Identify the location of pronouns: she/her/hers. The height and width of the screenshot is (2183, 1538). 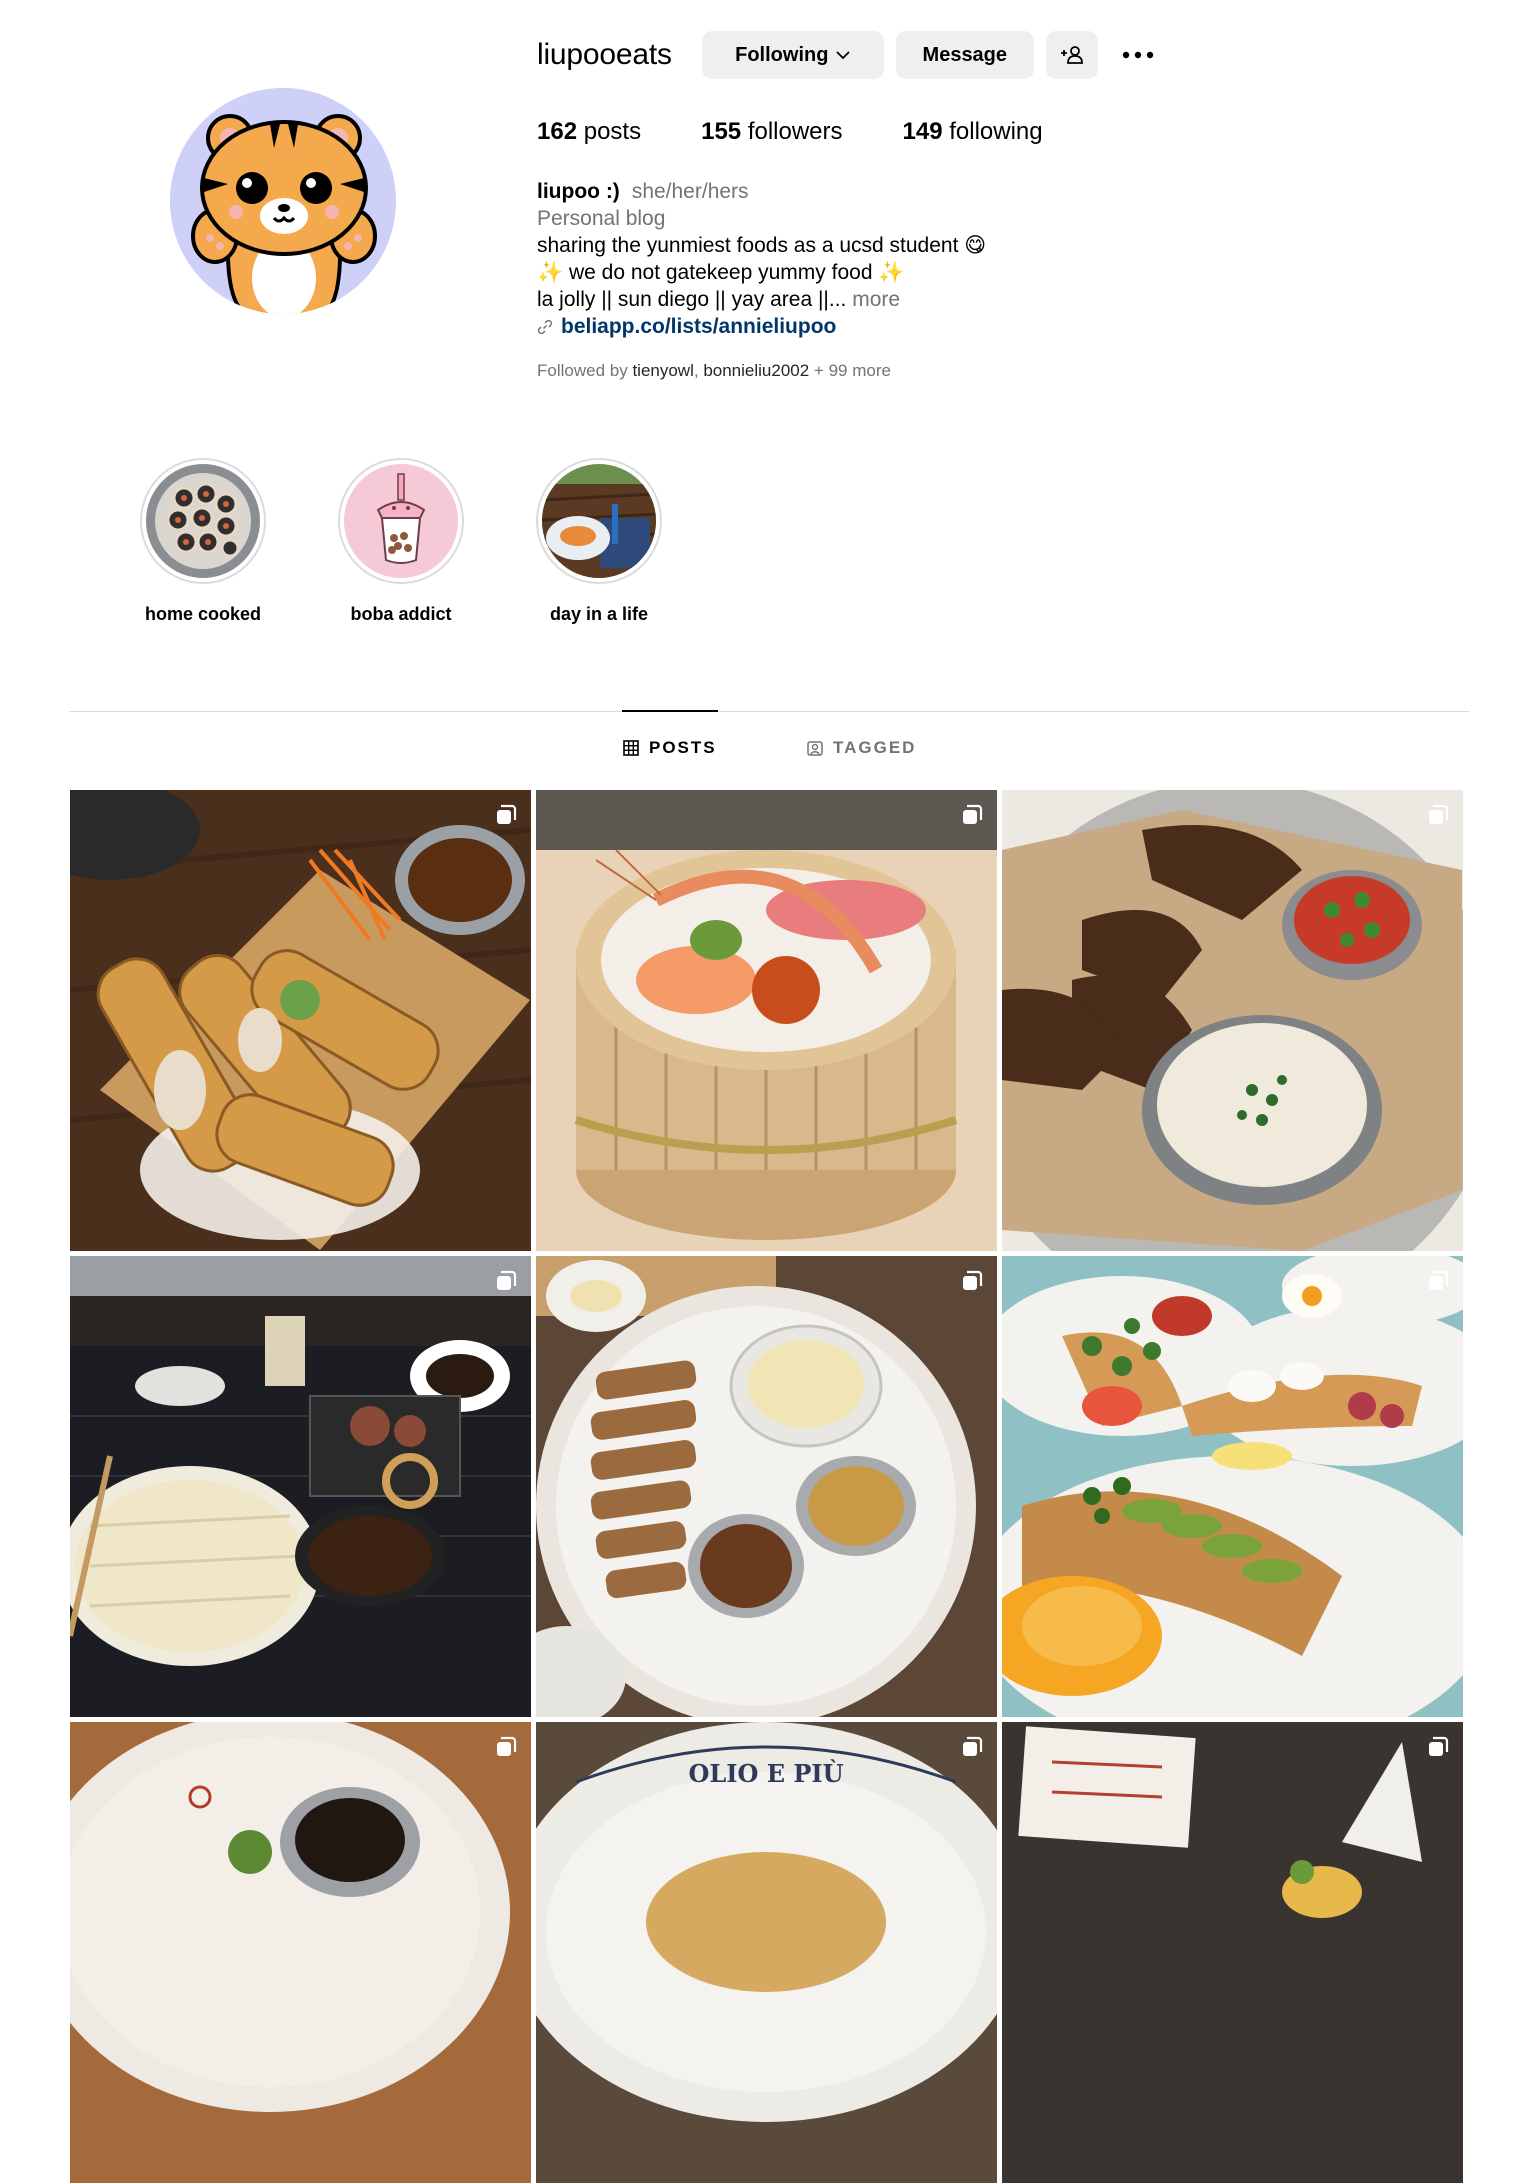
(690, 191).